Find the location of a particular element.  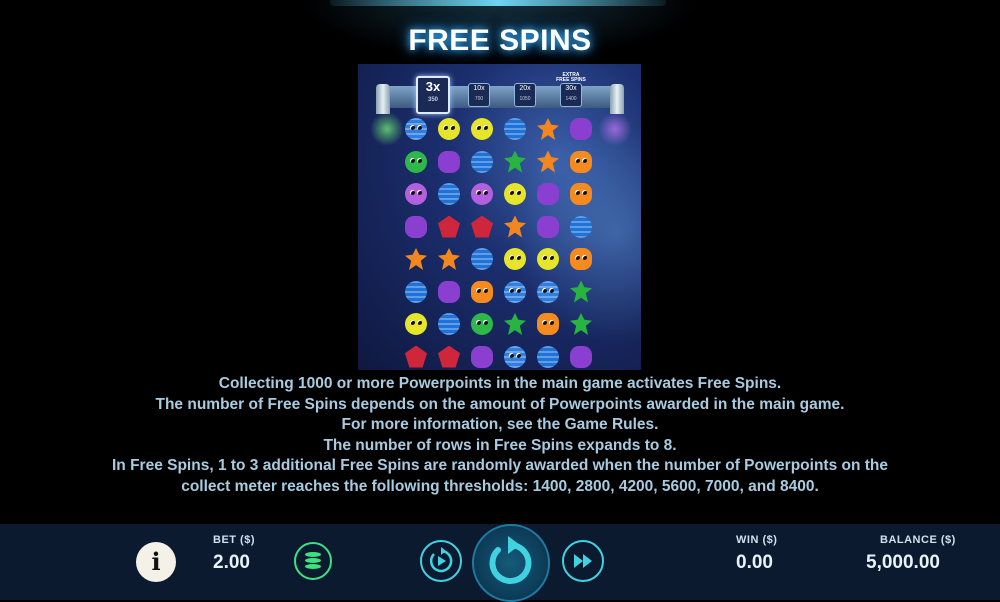

meter-step-mult: 30x is located at coordinates (571, 88).